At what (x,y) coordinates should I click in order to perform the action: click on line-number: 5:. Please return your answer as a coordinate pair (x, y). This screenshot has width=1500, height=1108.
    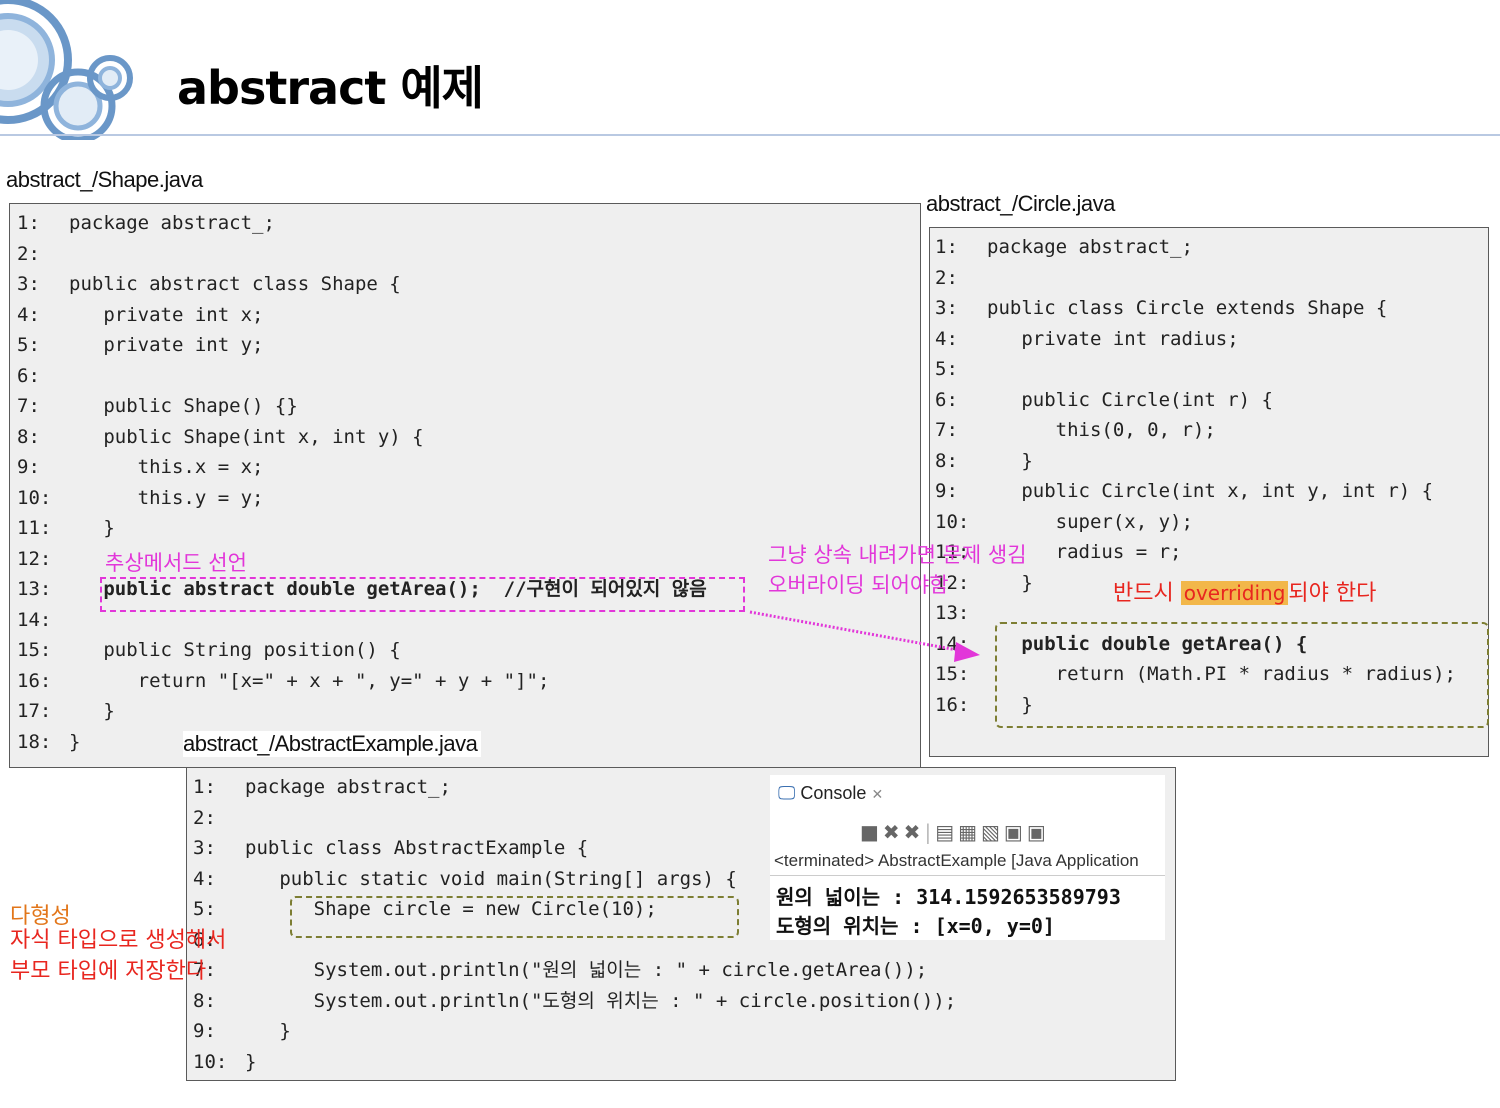
    Looking at the image, I should click on (204, 909).